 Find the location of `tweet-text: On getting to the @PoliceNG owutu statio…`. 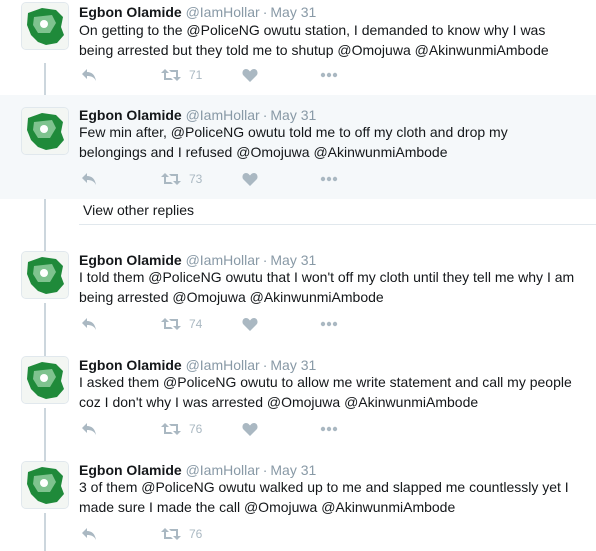

tweet-text: On getting to the @PoliceNG owutu statio… is located at coordinates (334, 40).